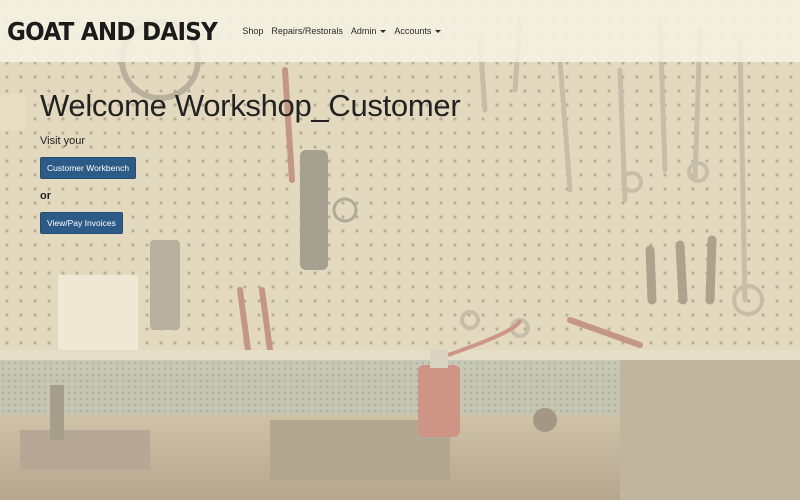 Image resolution: width=800 pixels, height=500 pixels. What do you see at coordinates (81, 223) in the screenshot?
I see `view-pay-invoices-button: View/Pay Invoices` at bounding box center [81, 223].